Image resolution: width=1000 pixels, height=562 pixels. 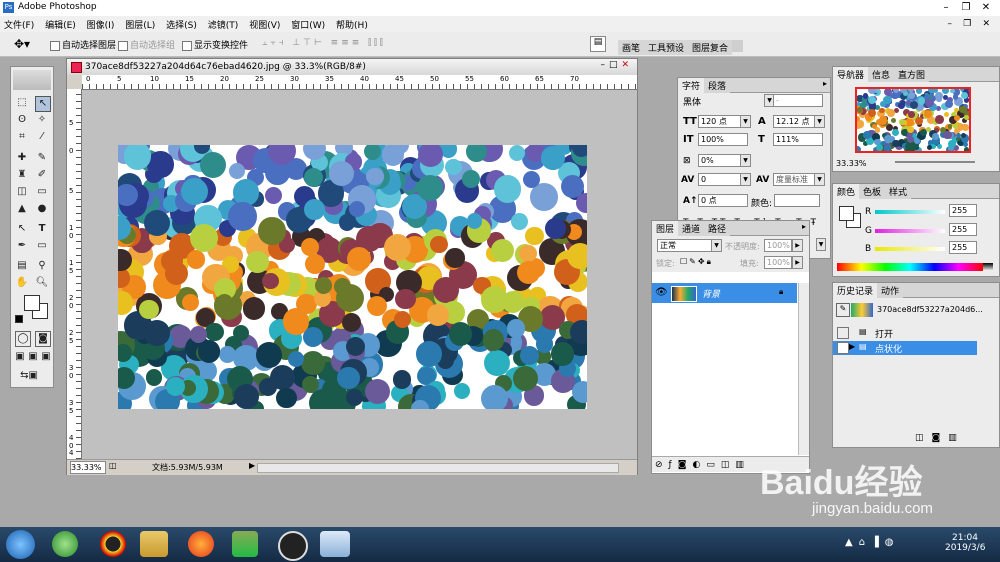 What do you see at coordinates (881, 74) in the screenshot?
I see `tab-info: 信息` at bounding box center [881, 74].